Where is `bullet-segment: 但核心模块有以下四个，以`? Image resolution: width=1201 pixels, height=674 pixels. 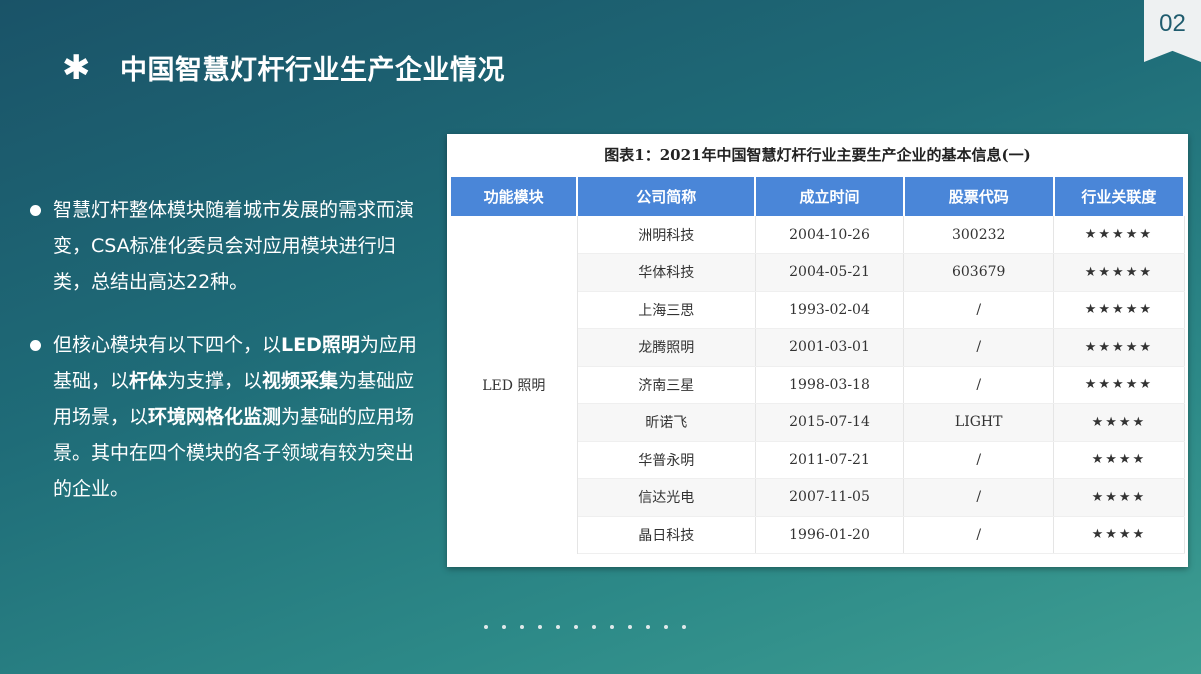 bullet-segment: 但核心模块有以下四个，以 is located at coordinates (167, 345).